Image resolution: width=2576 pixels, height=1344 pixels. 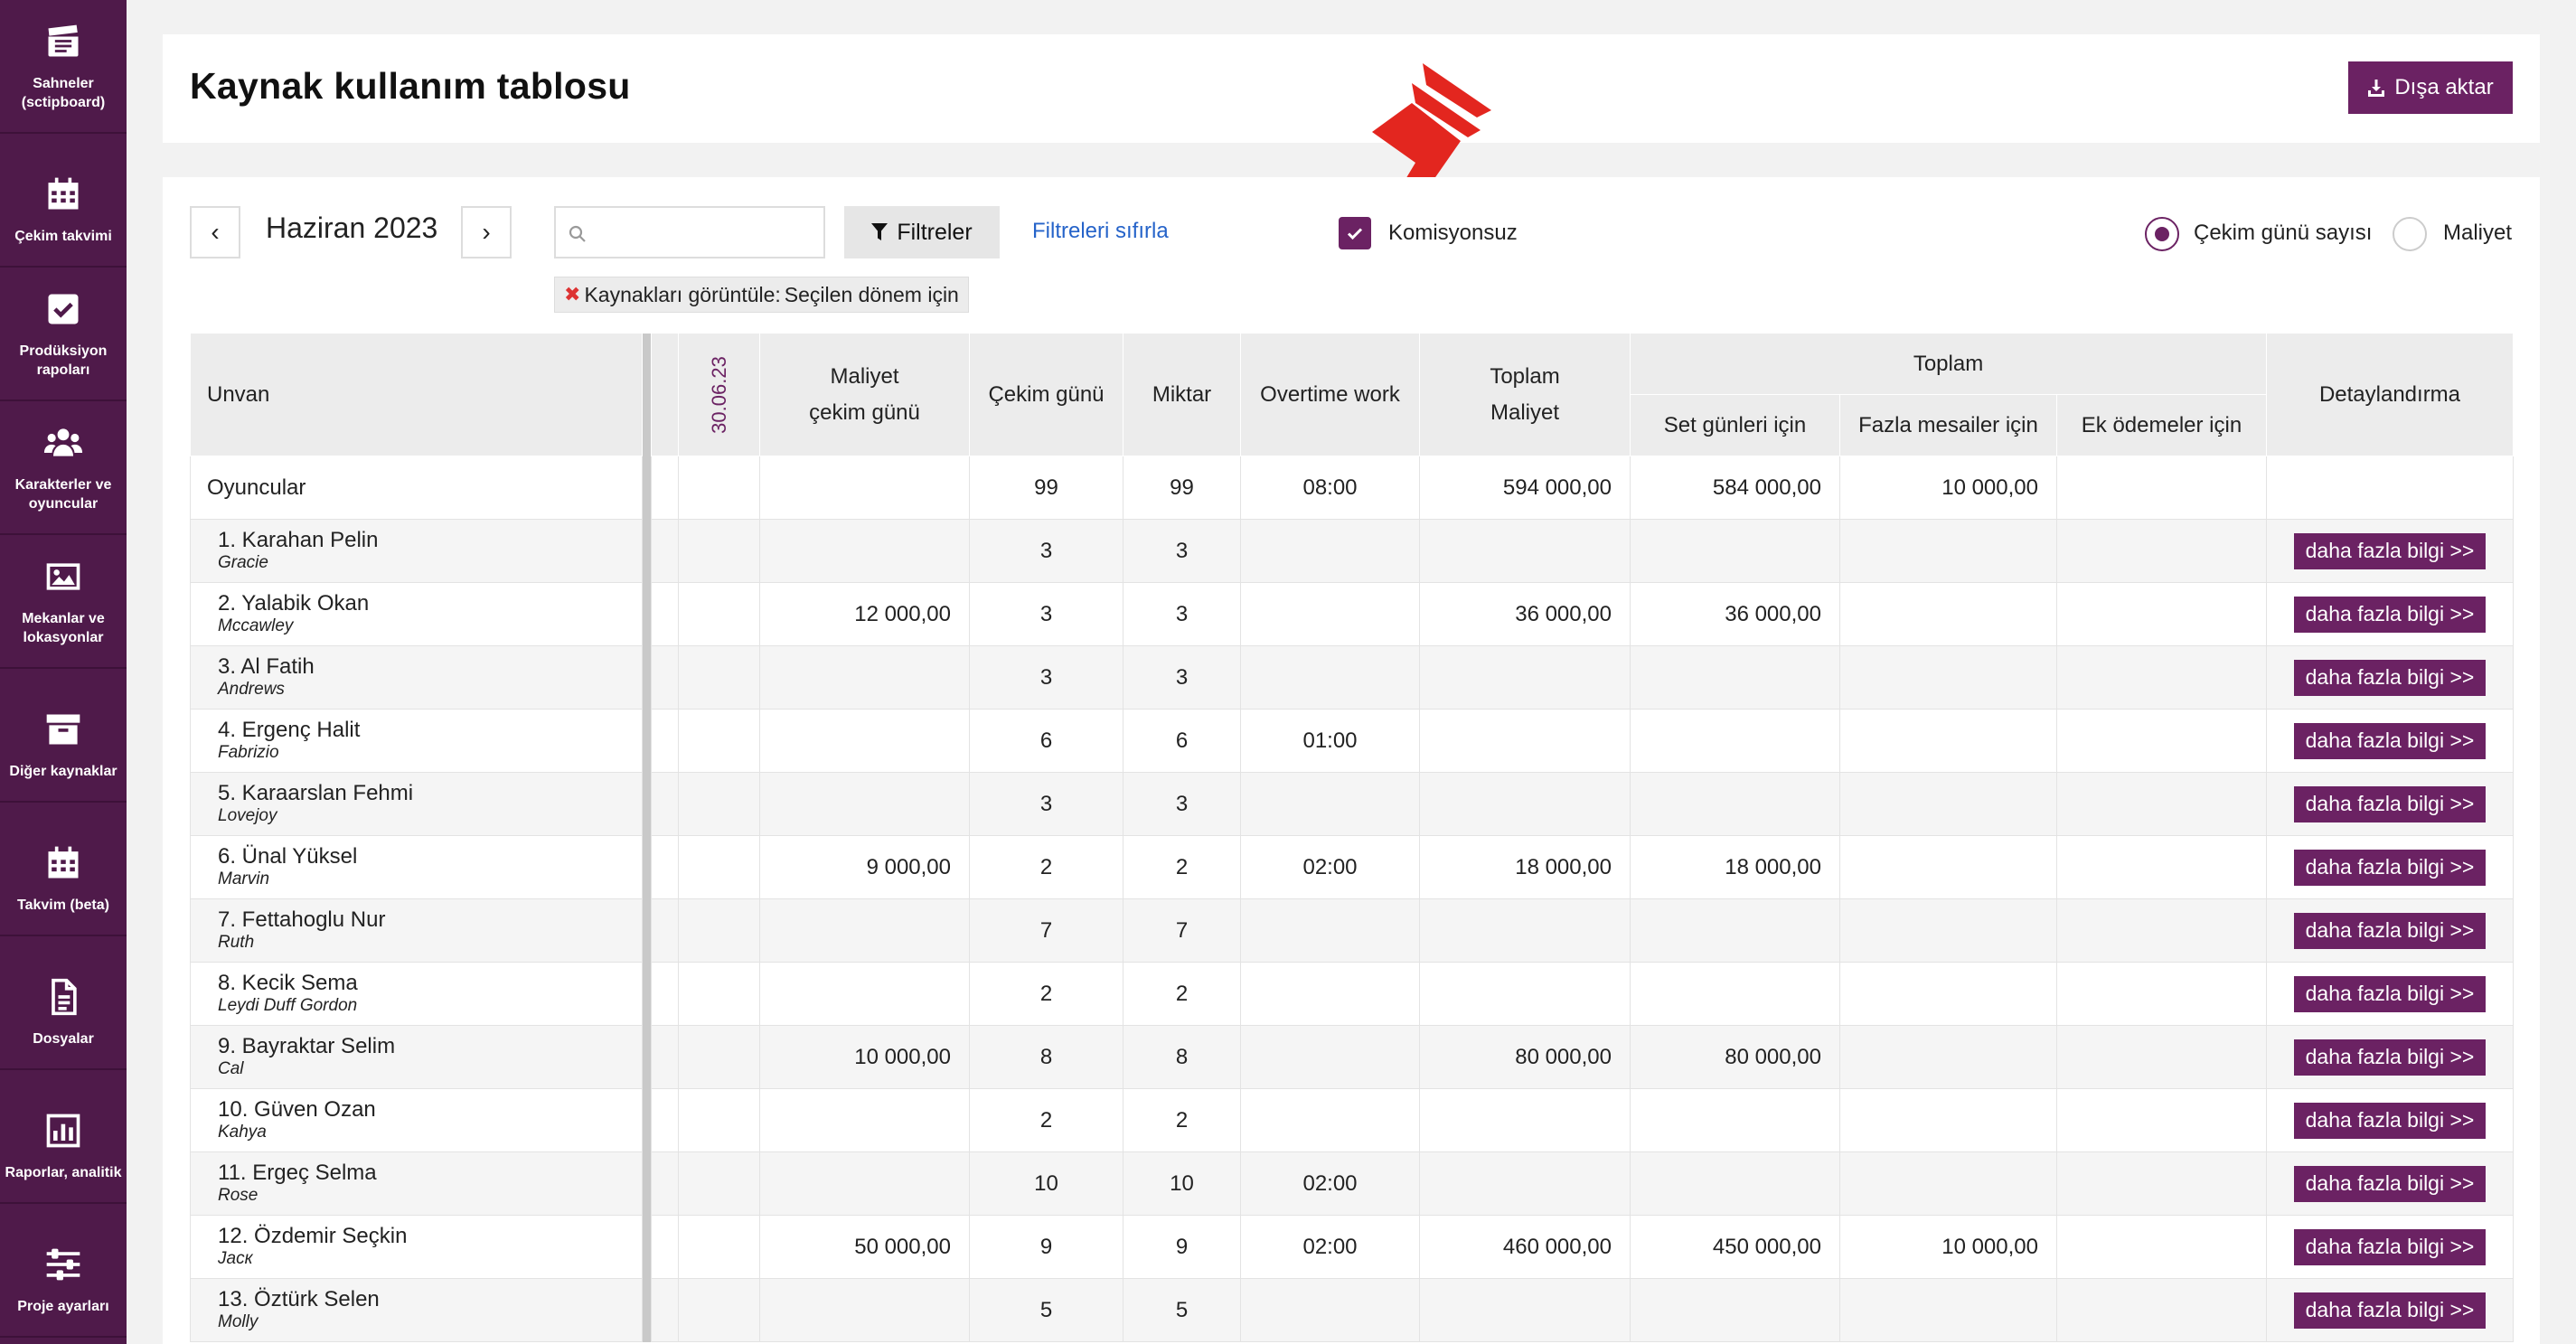 What do you see at coordinates (244, 878) in the screenshot?
I see `character-name: Marvin` at bounding box center [244, 878].